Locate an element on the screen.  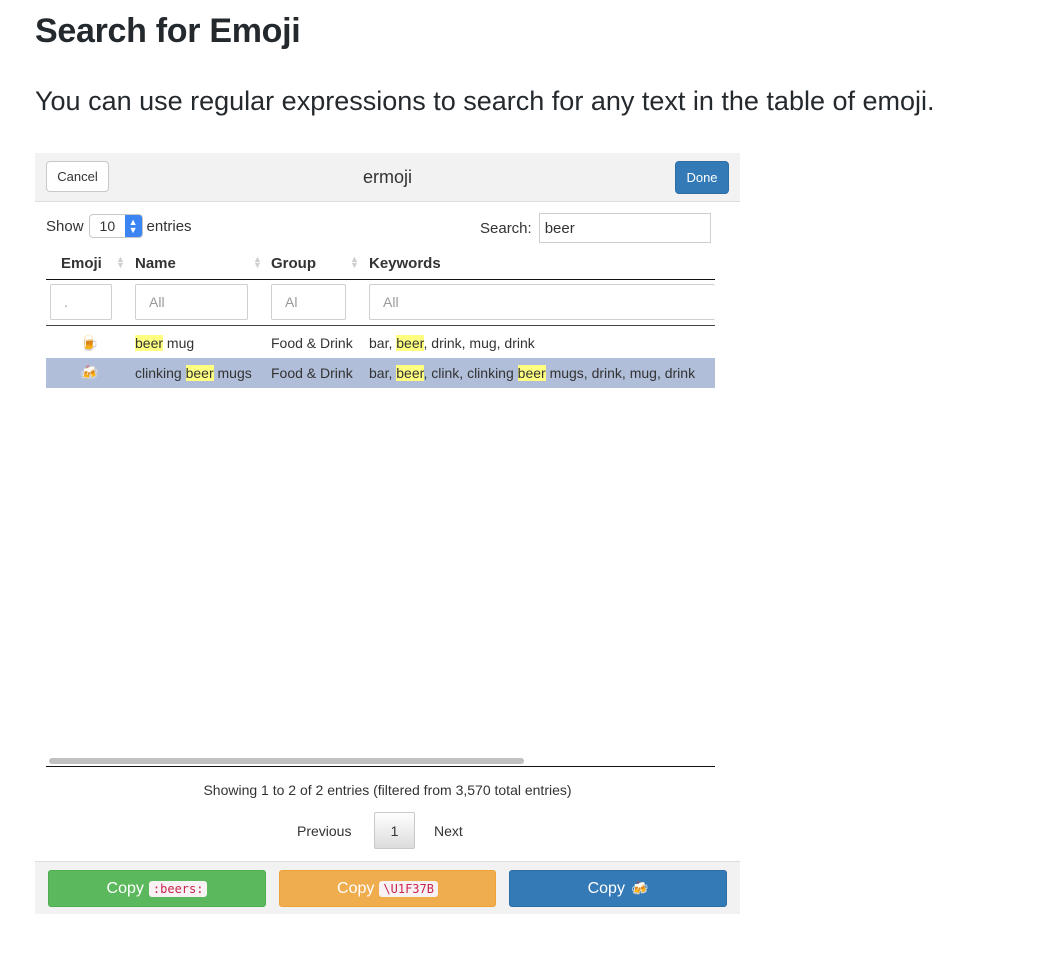
scrollbar-thumb is located at coordinates (286, 761).